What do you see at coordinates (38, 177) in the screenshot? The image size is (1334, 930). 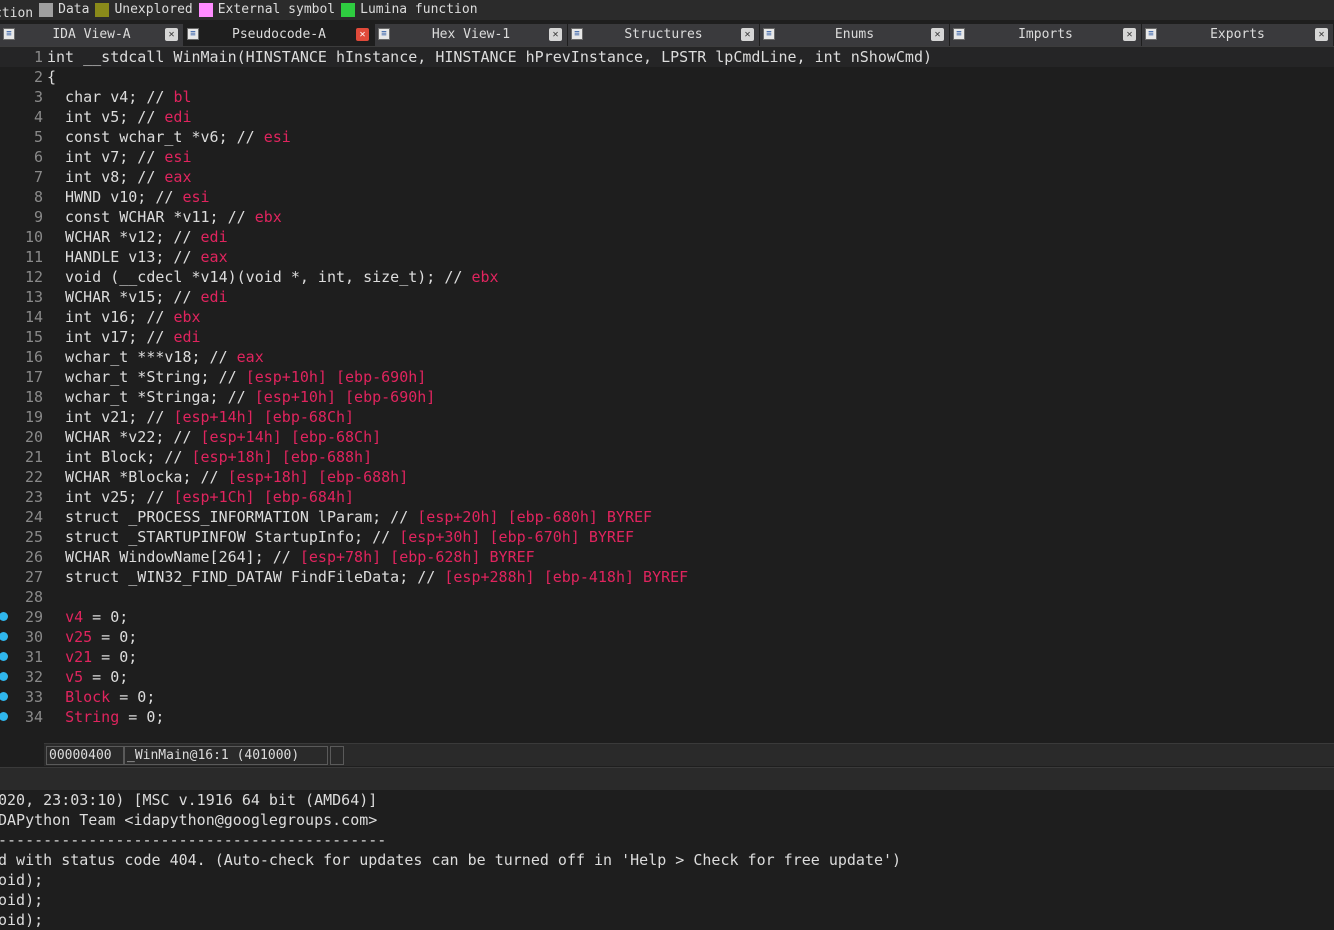 I see `line-number: 7` at bounding box center [38, 177].